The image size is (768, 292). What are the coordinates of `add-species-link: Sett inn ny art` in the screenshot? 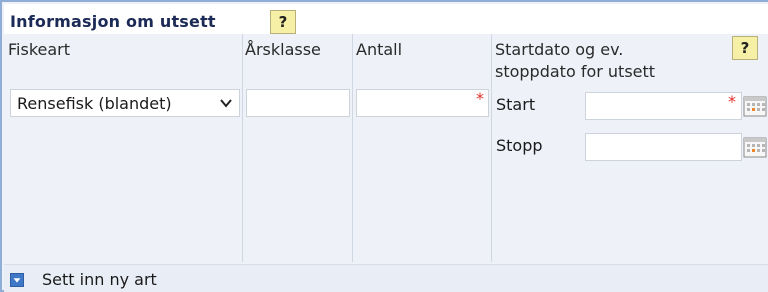 It's located at (99, 279).